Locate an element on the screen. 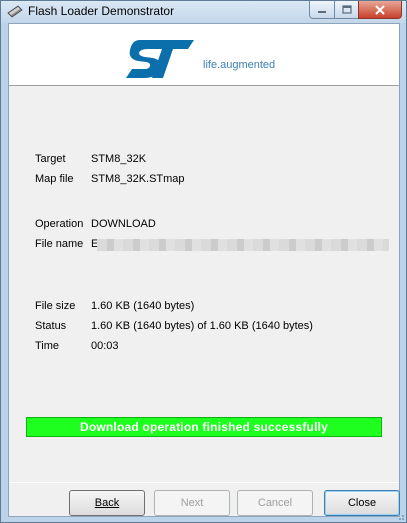  time-value: 00:03 is located at coordinates (105, 346).